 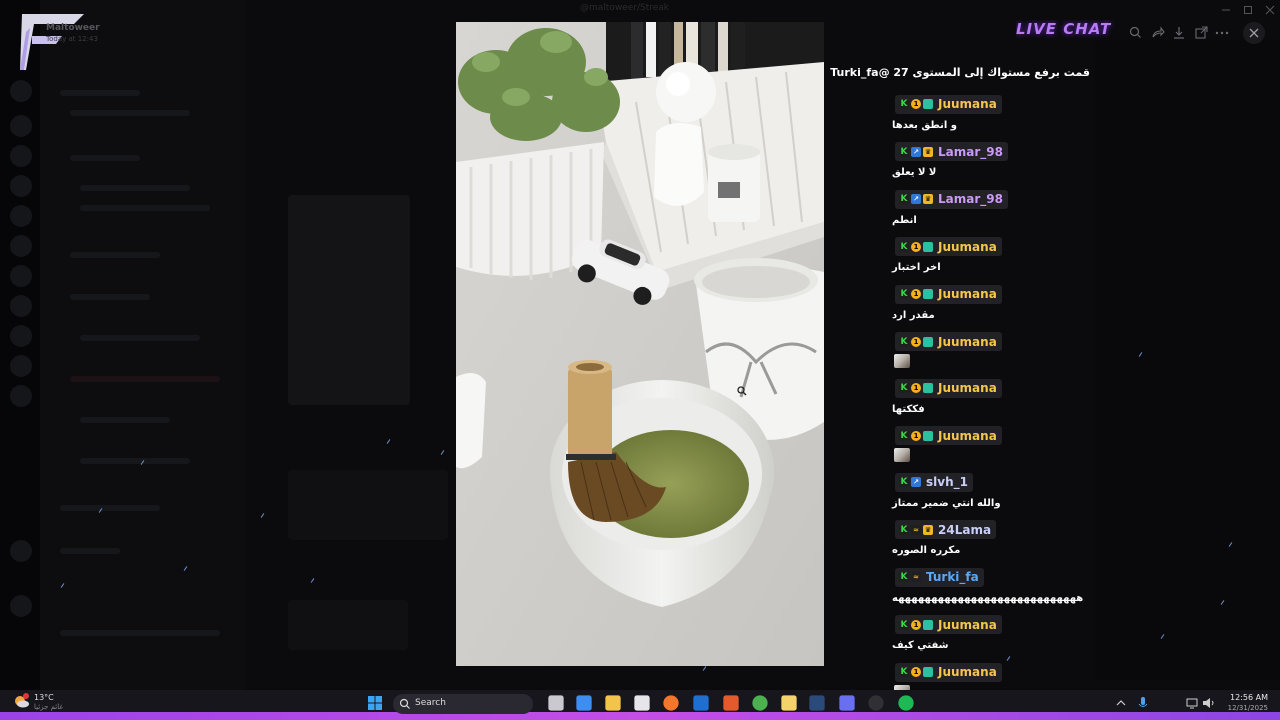 I want to click on username-chip: K ≈ ♛ 24Lama, so click(x=946, y=529).